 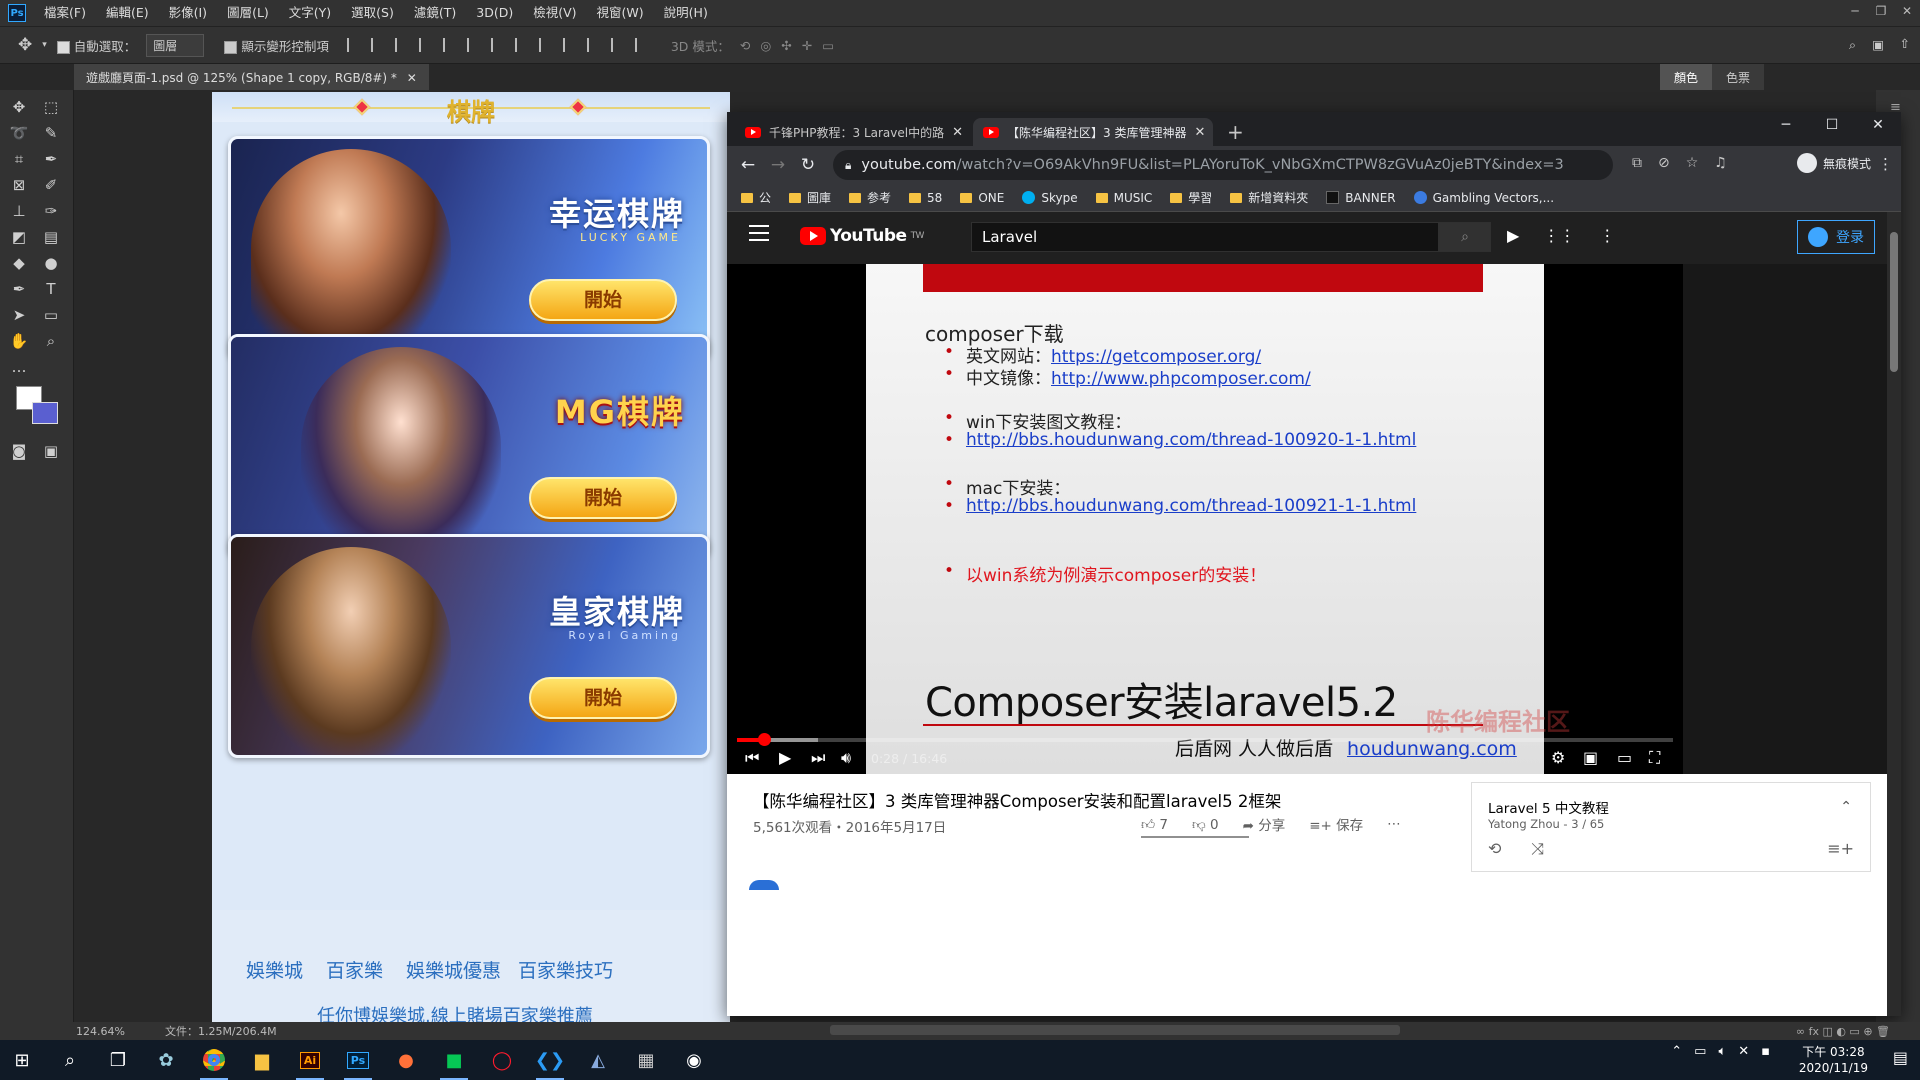 I want to click on pen-tool-icon: ✒, so click(x=19, y=289).